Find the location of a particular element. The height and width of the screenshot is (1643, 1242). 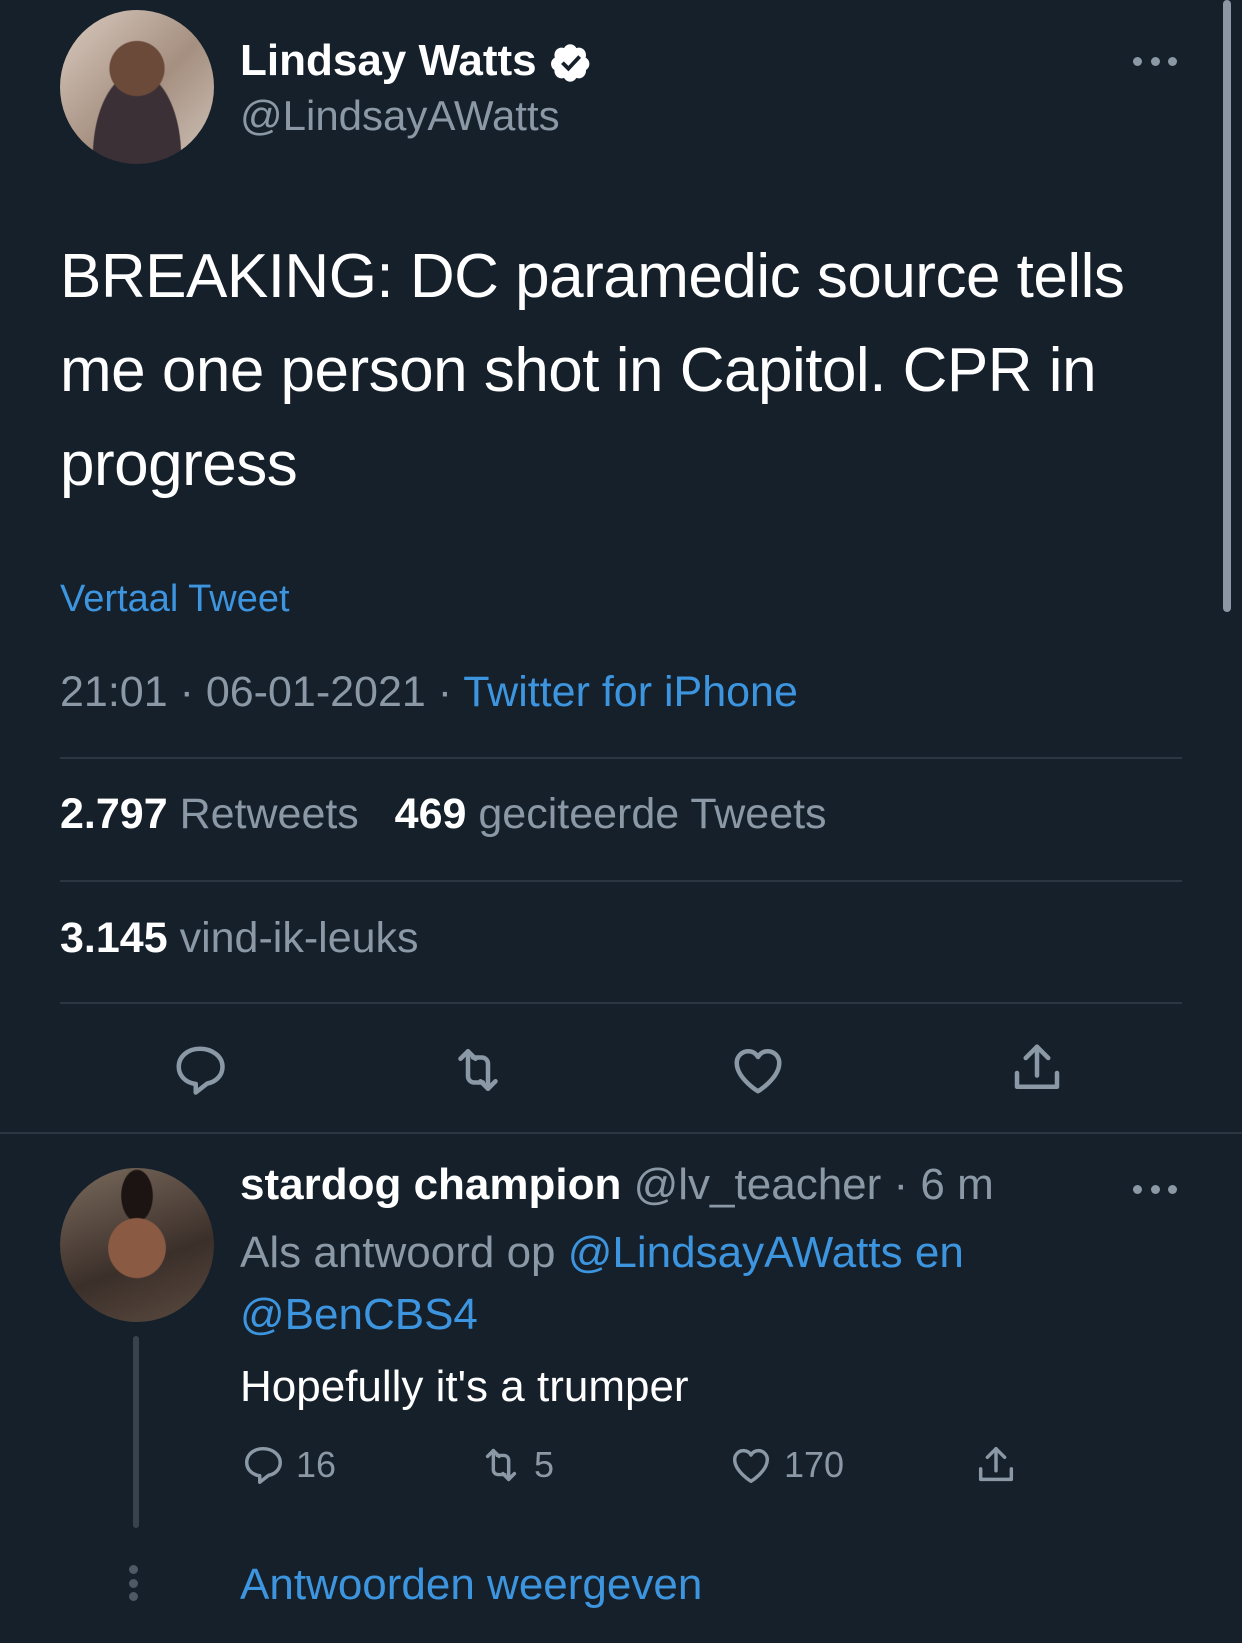

reply-text: Hopefully it's a trumper is located at coordinates (464, 1386).